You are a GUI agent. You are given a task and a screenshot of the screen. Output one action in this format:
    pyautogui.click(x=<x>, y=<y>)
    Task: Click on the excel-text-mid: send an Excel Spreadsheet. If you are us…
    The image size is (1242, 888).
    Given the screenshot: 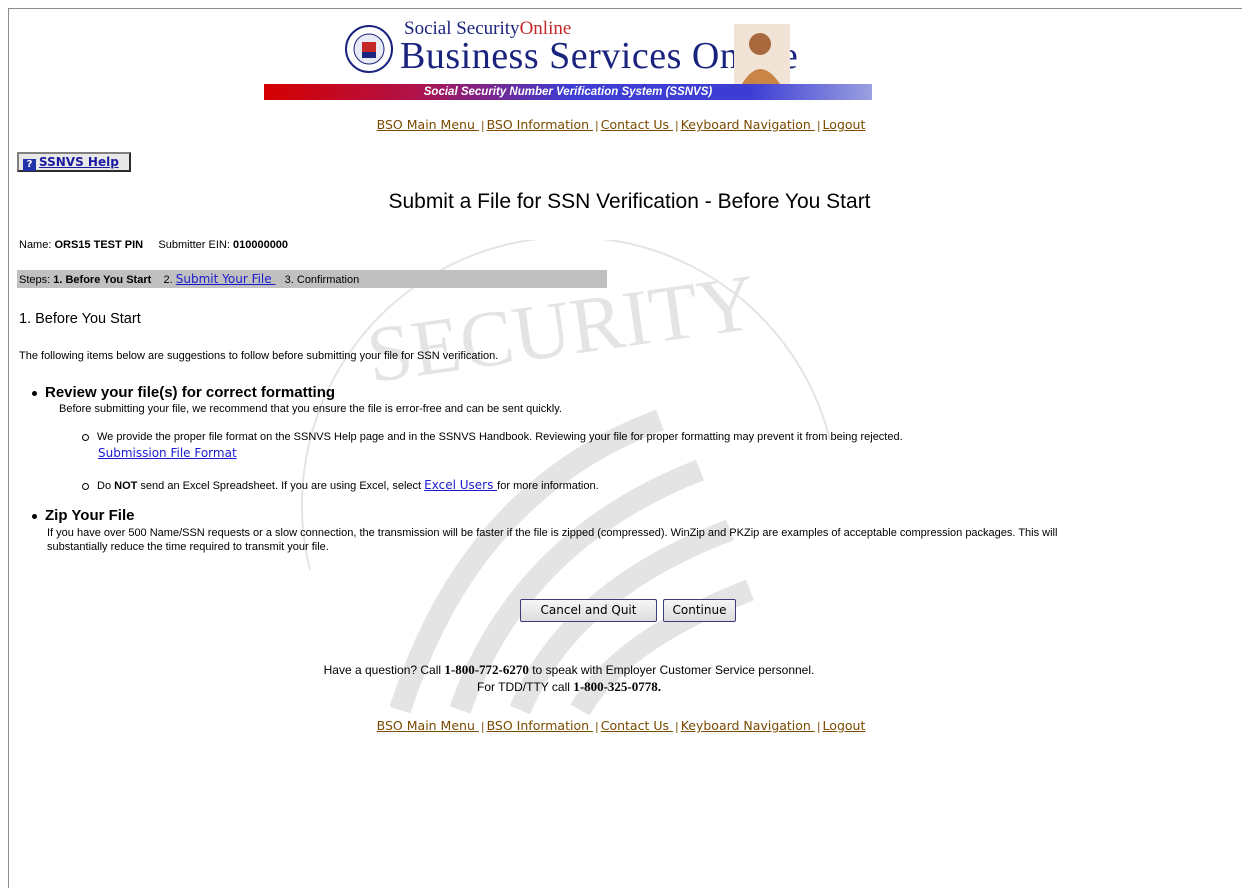 What is the action you would take?
    pyautogui.click(x=281, y=486)
    